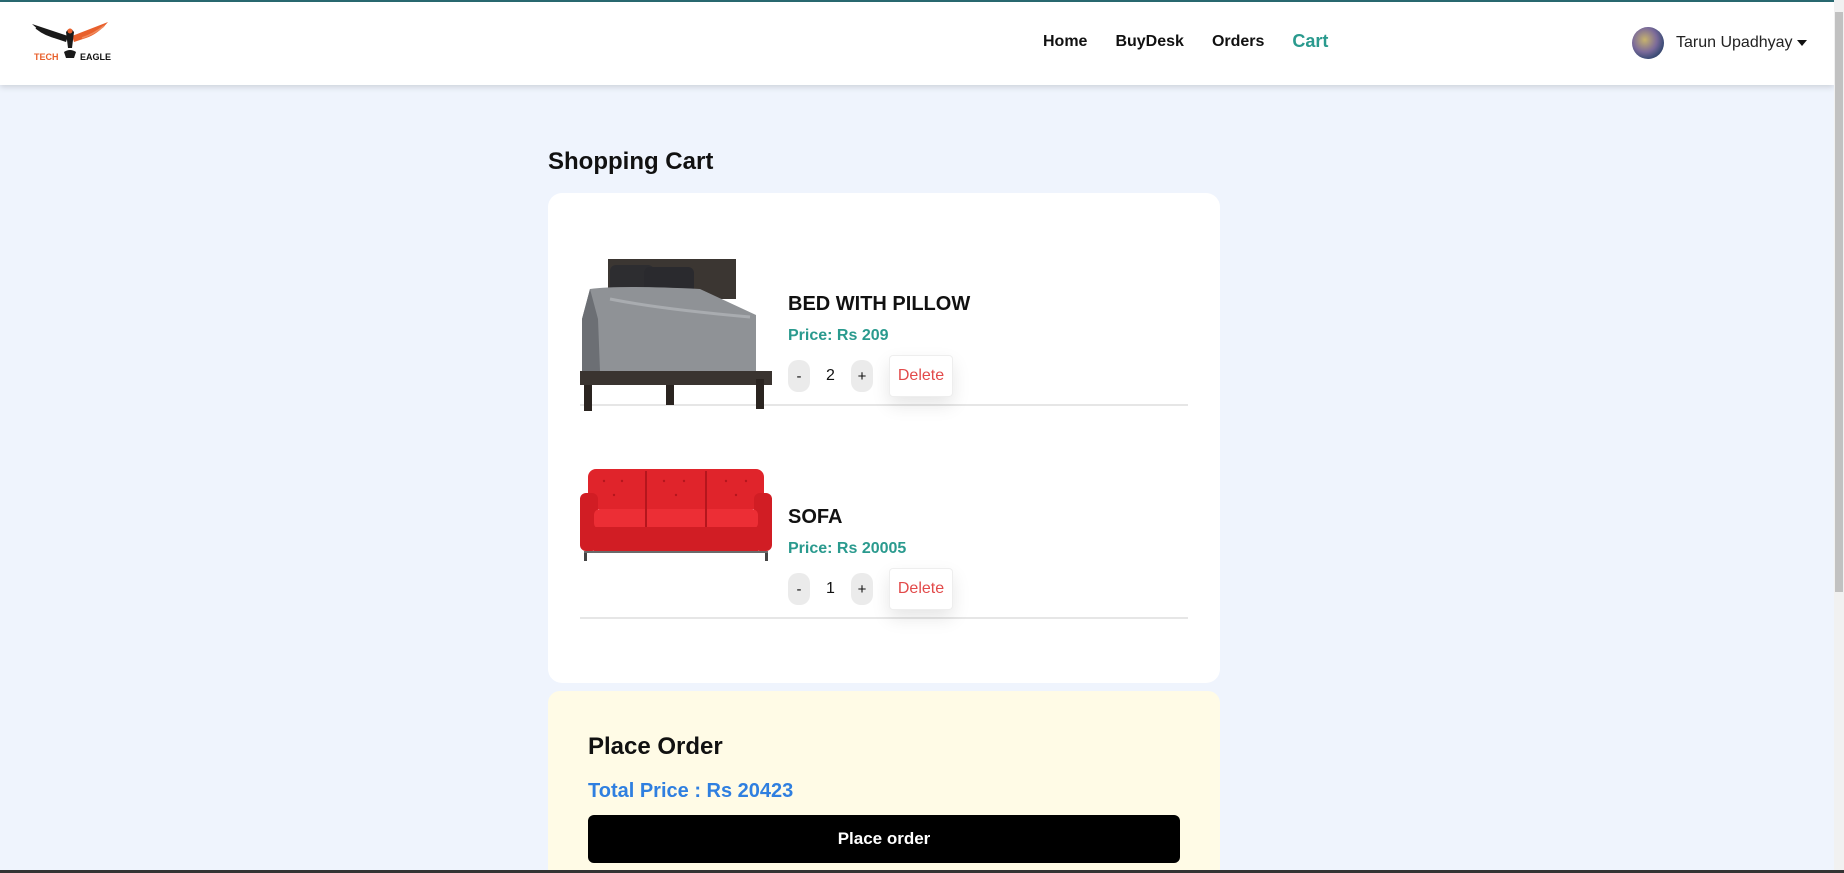 The width and height of the screenshot is (1844, 873). I want to click on quantity-value: 1, so click(830, 588).